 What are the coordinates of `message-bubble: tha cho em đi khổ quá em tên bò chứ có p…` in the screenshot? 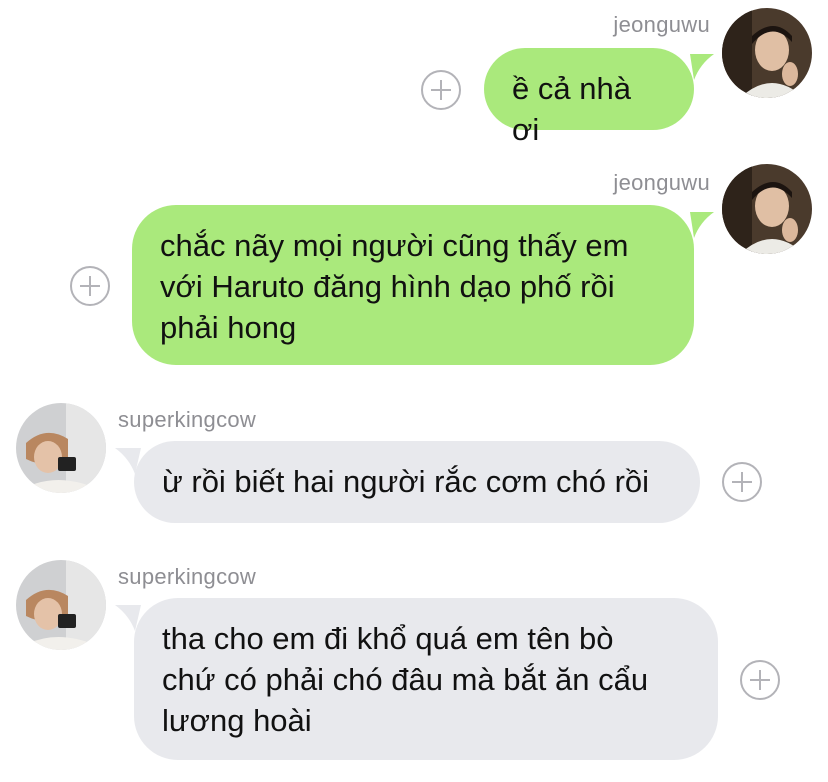 It's located at (426, 679).